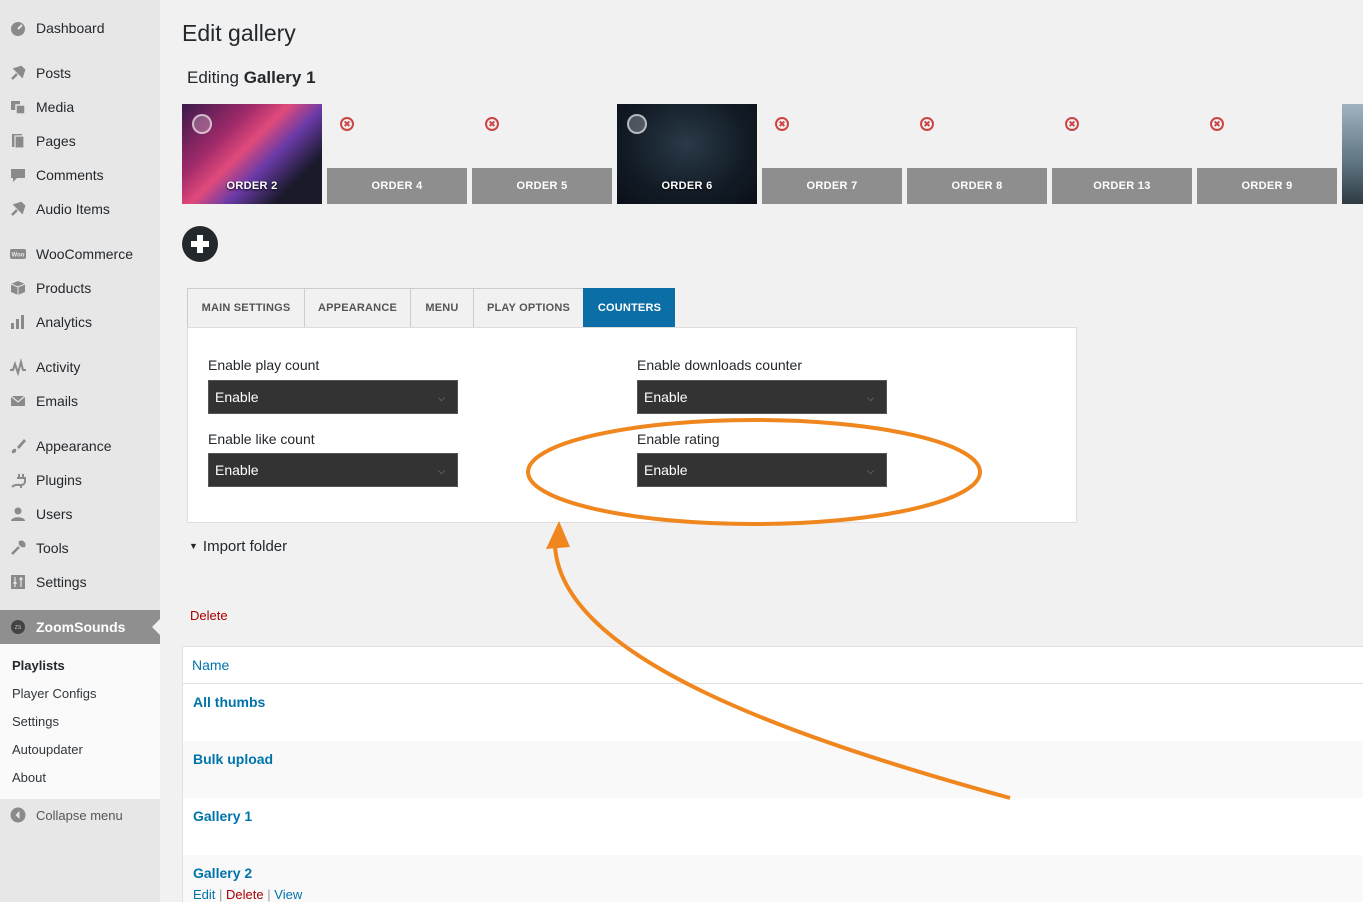 This screenshot has height=902, width=1363. Describe the element at coordinates (70, 175) in the screenshot. I see `sidebar-item-label: Comments` at that location.